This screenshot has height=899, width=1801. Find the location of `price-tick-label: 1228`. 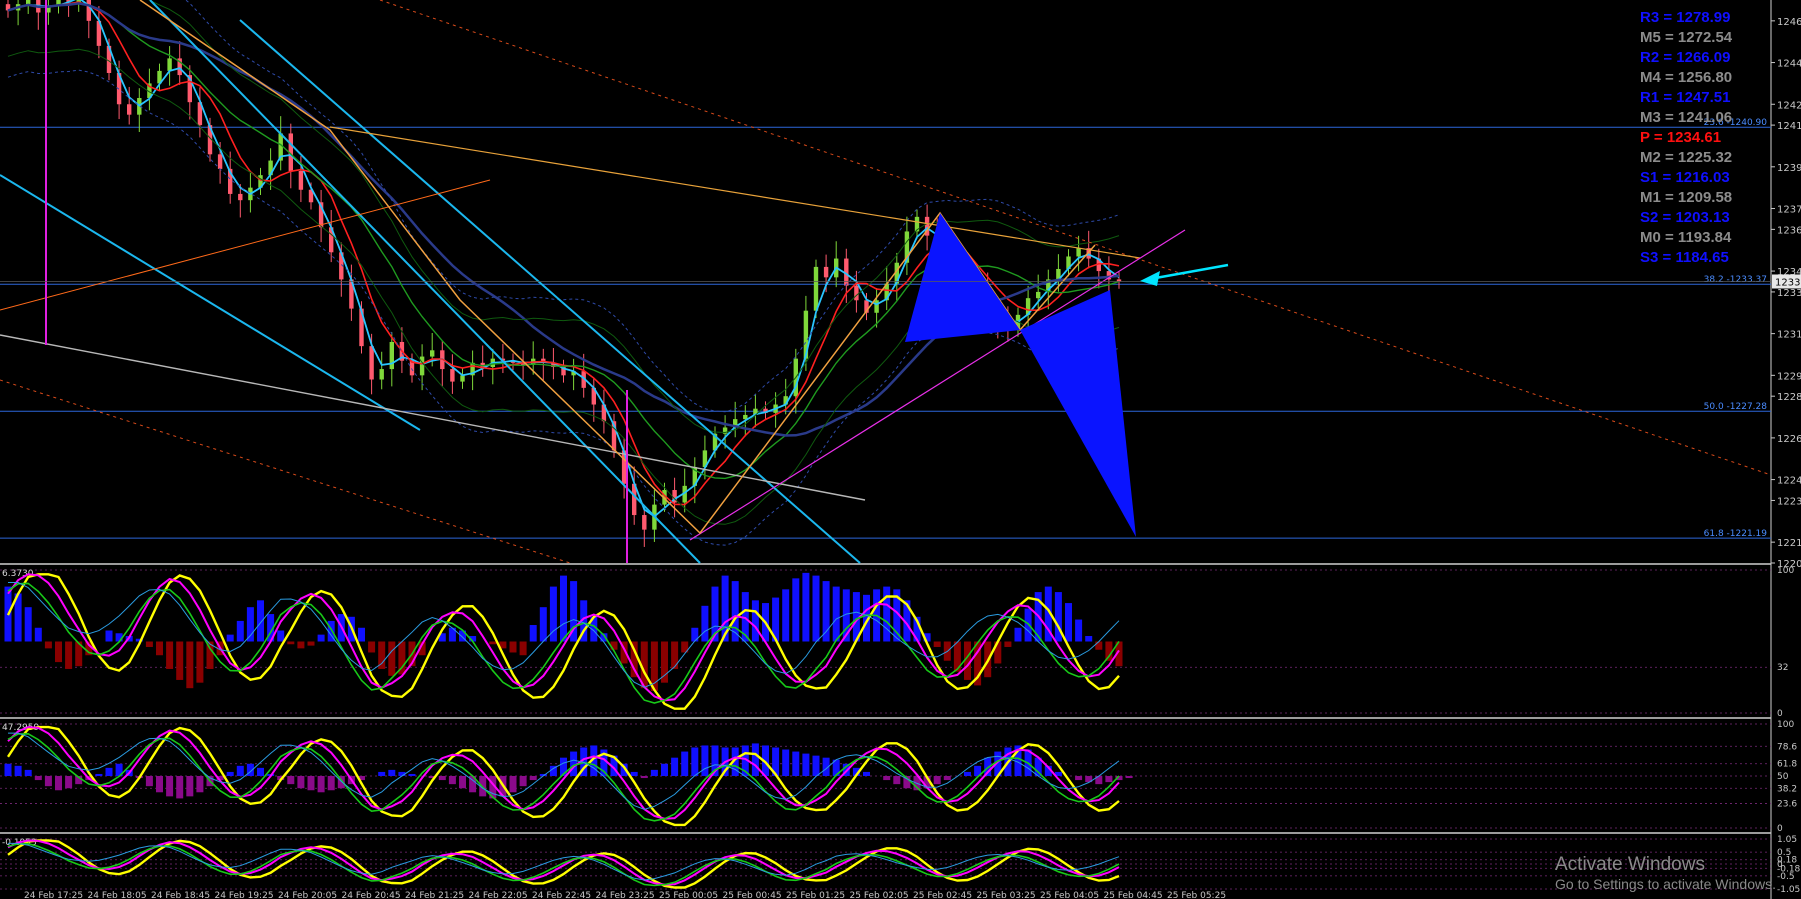

price-tick-label: 1228 is located at coordinates (1789, 397).